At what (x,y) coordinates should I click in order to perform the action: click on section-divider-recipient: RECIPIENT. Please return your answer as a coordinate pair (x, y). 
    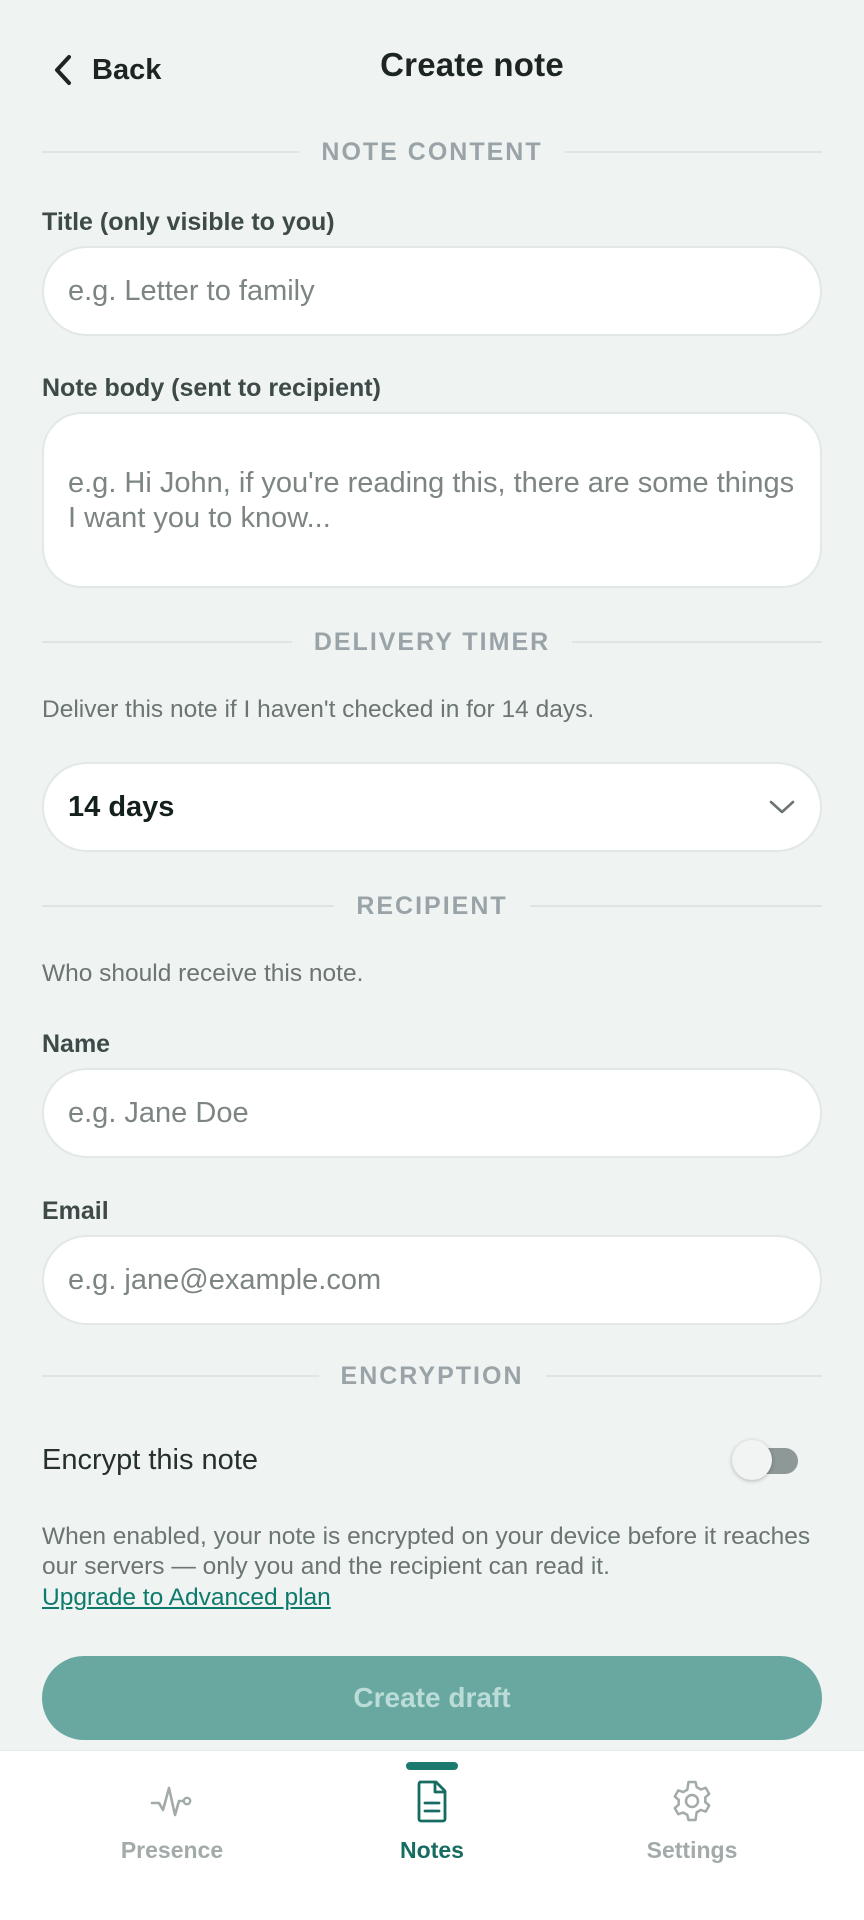
    Looking at the image, I should click on (432, 906).